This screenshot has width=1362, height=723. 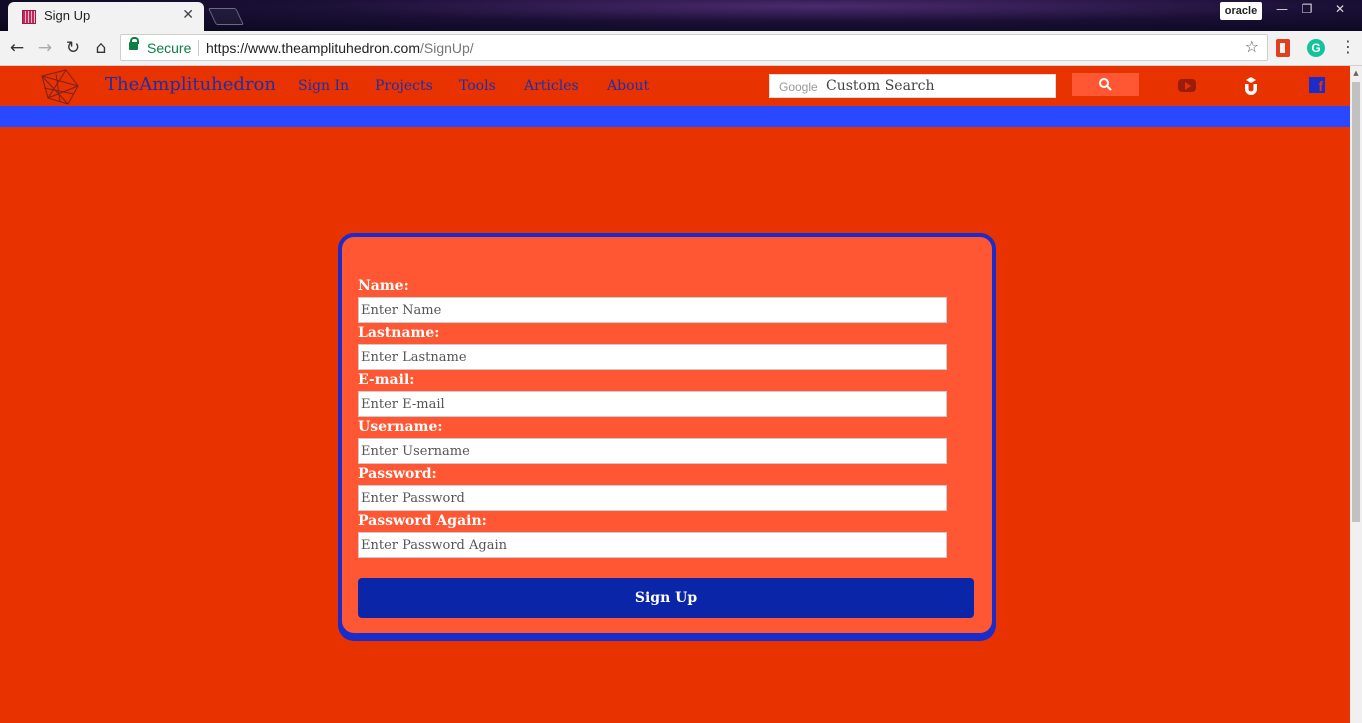 What do you see at coordinates (101, 48) in the screenshot?
I see `home-icon: ⌂` at bounding box center [101, 48].